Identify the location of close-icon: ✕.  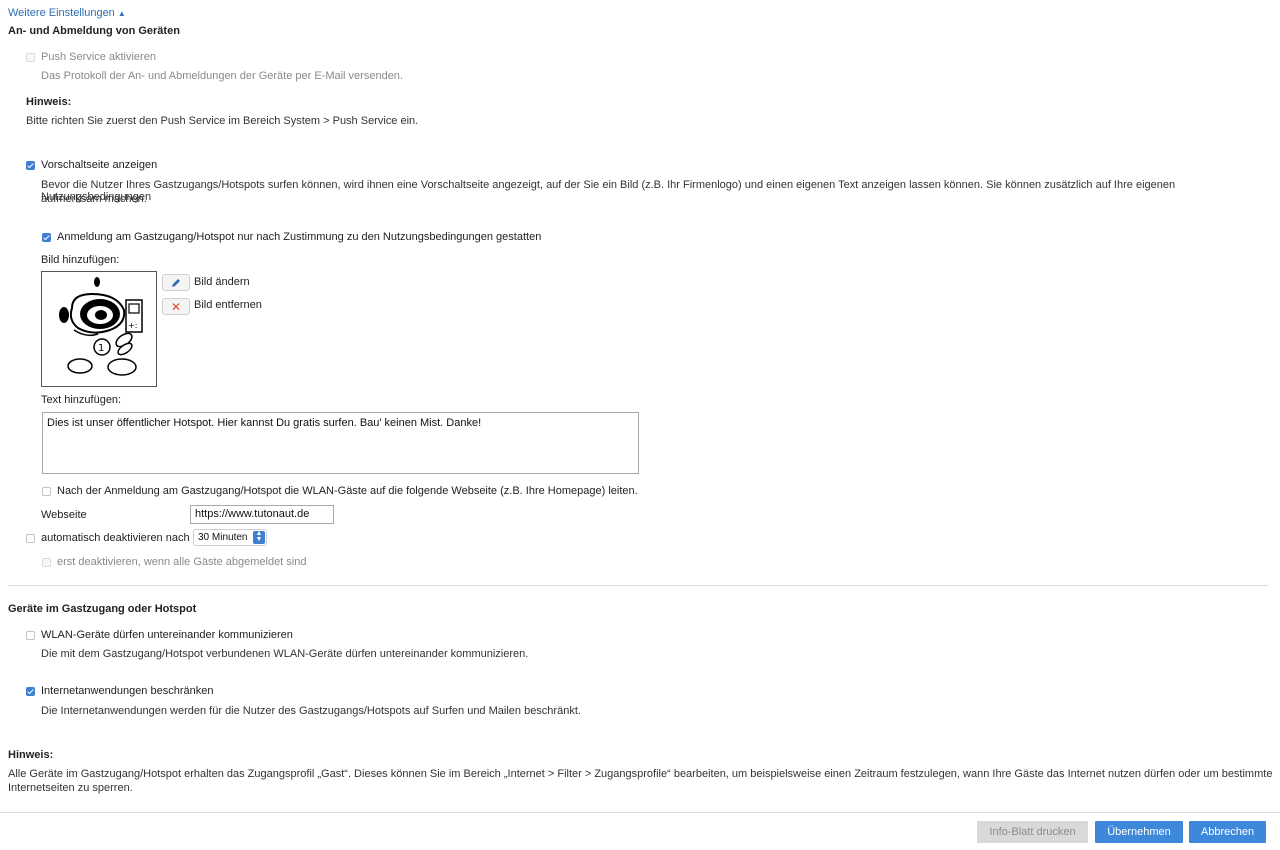
(176, 306).